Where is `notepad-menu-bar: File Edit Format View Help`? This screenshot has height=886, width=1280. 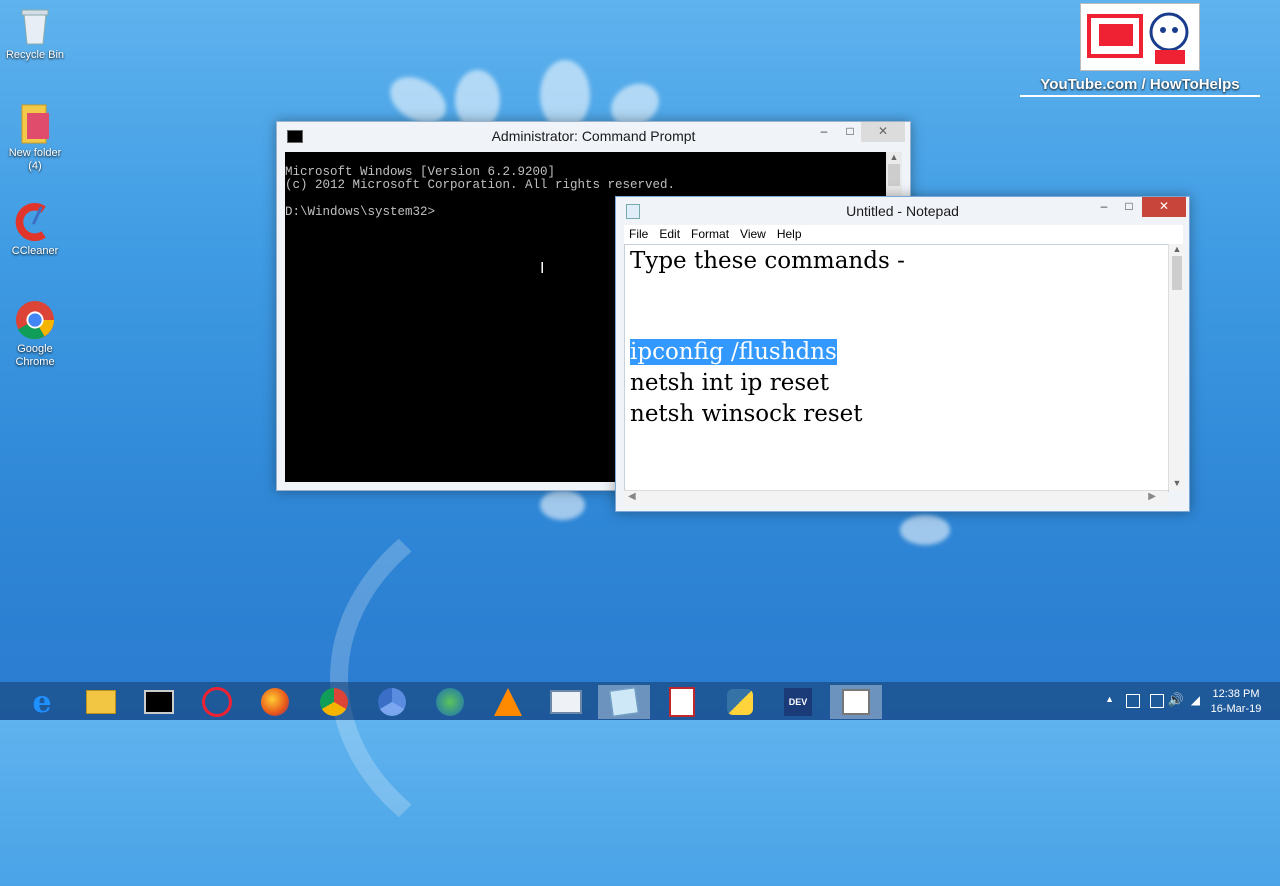 notepad-menu-bar: File Edit Format View Help is located at coordinates (903, 234).